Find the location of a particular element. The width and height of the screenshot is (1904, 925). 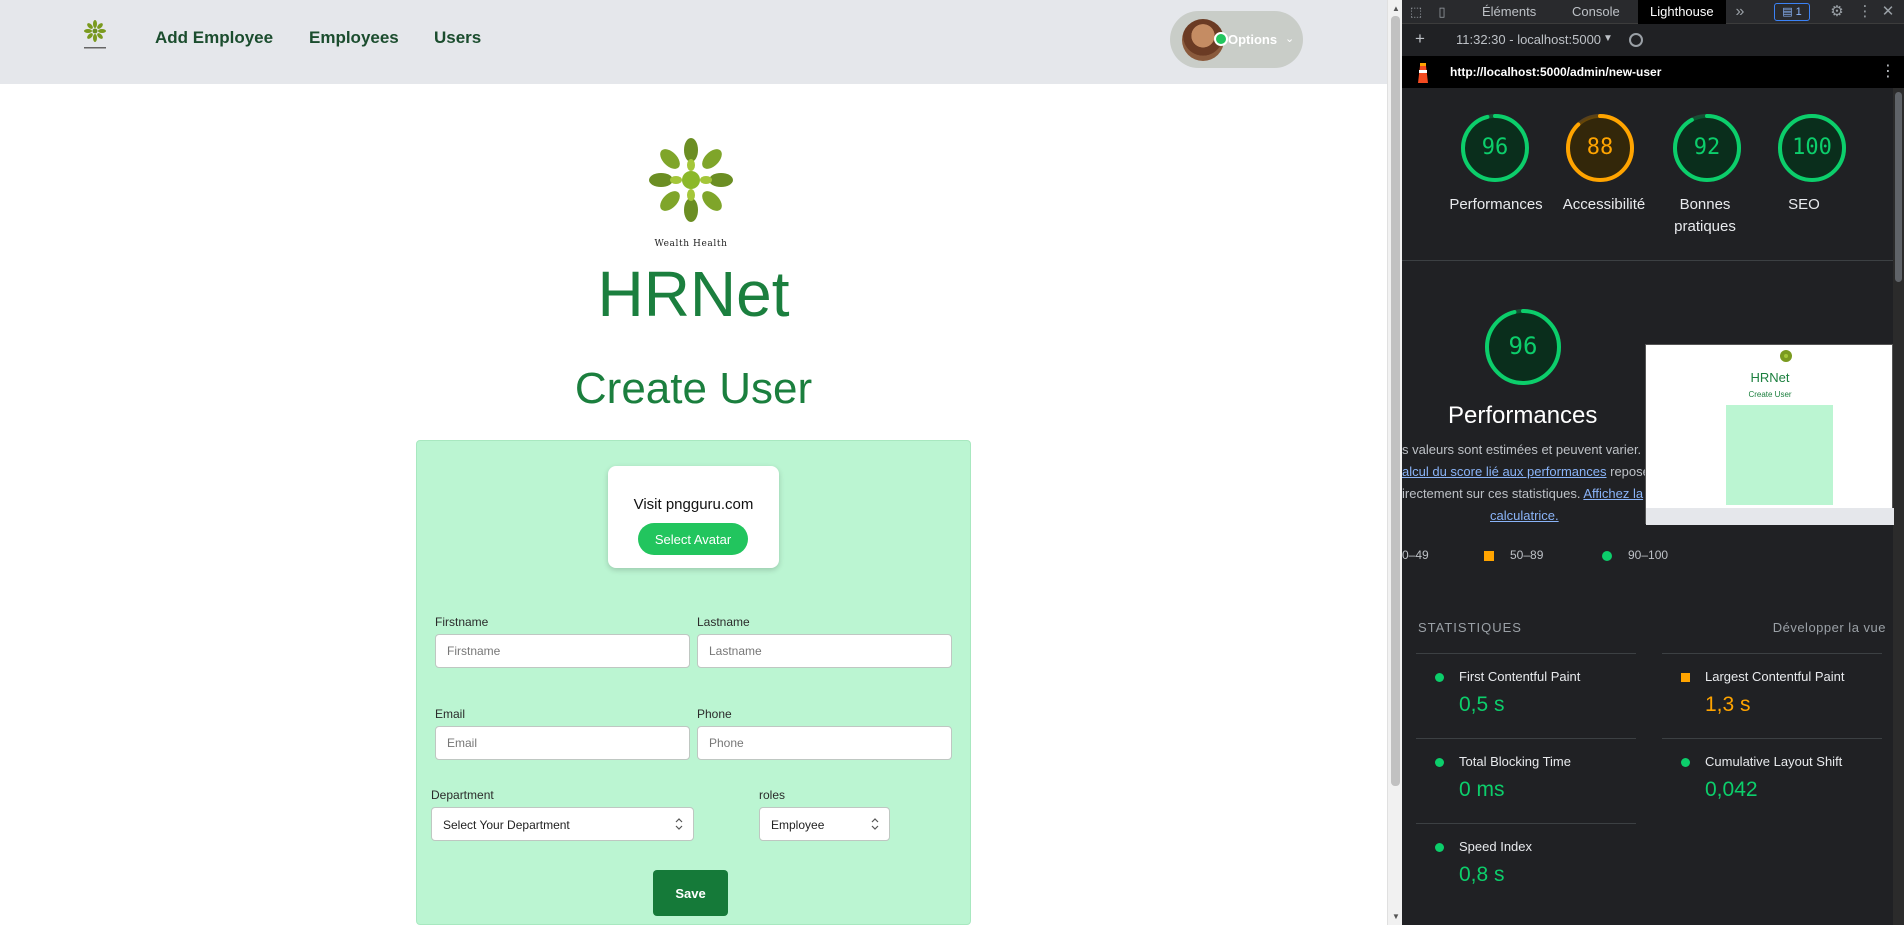

metric-name: Largest Contentful Paint is located at coordinates (1775, 676).